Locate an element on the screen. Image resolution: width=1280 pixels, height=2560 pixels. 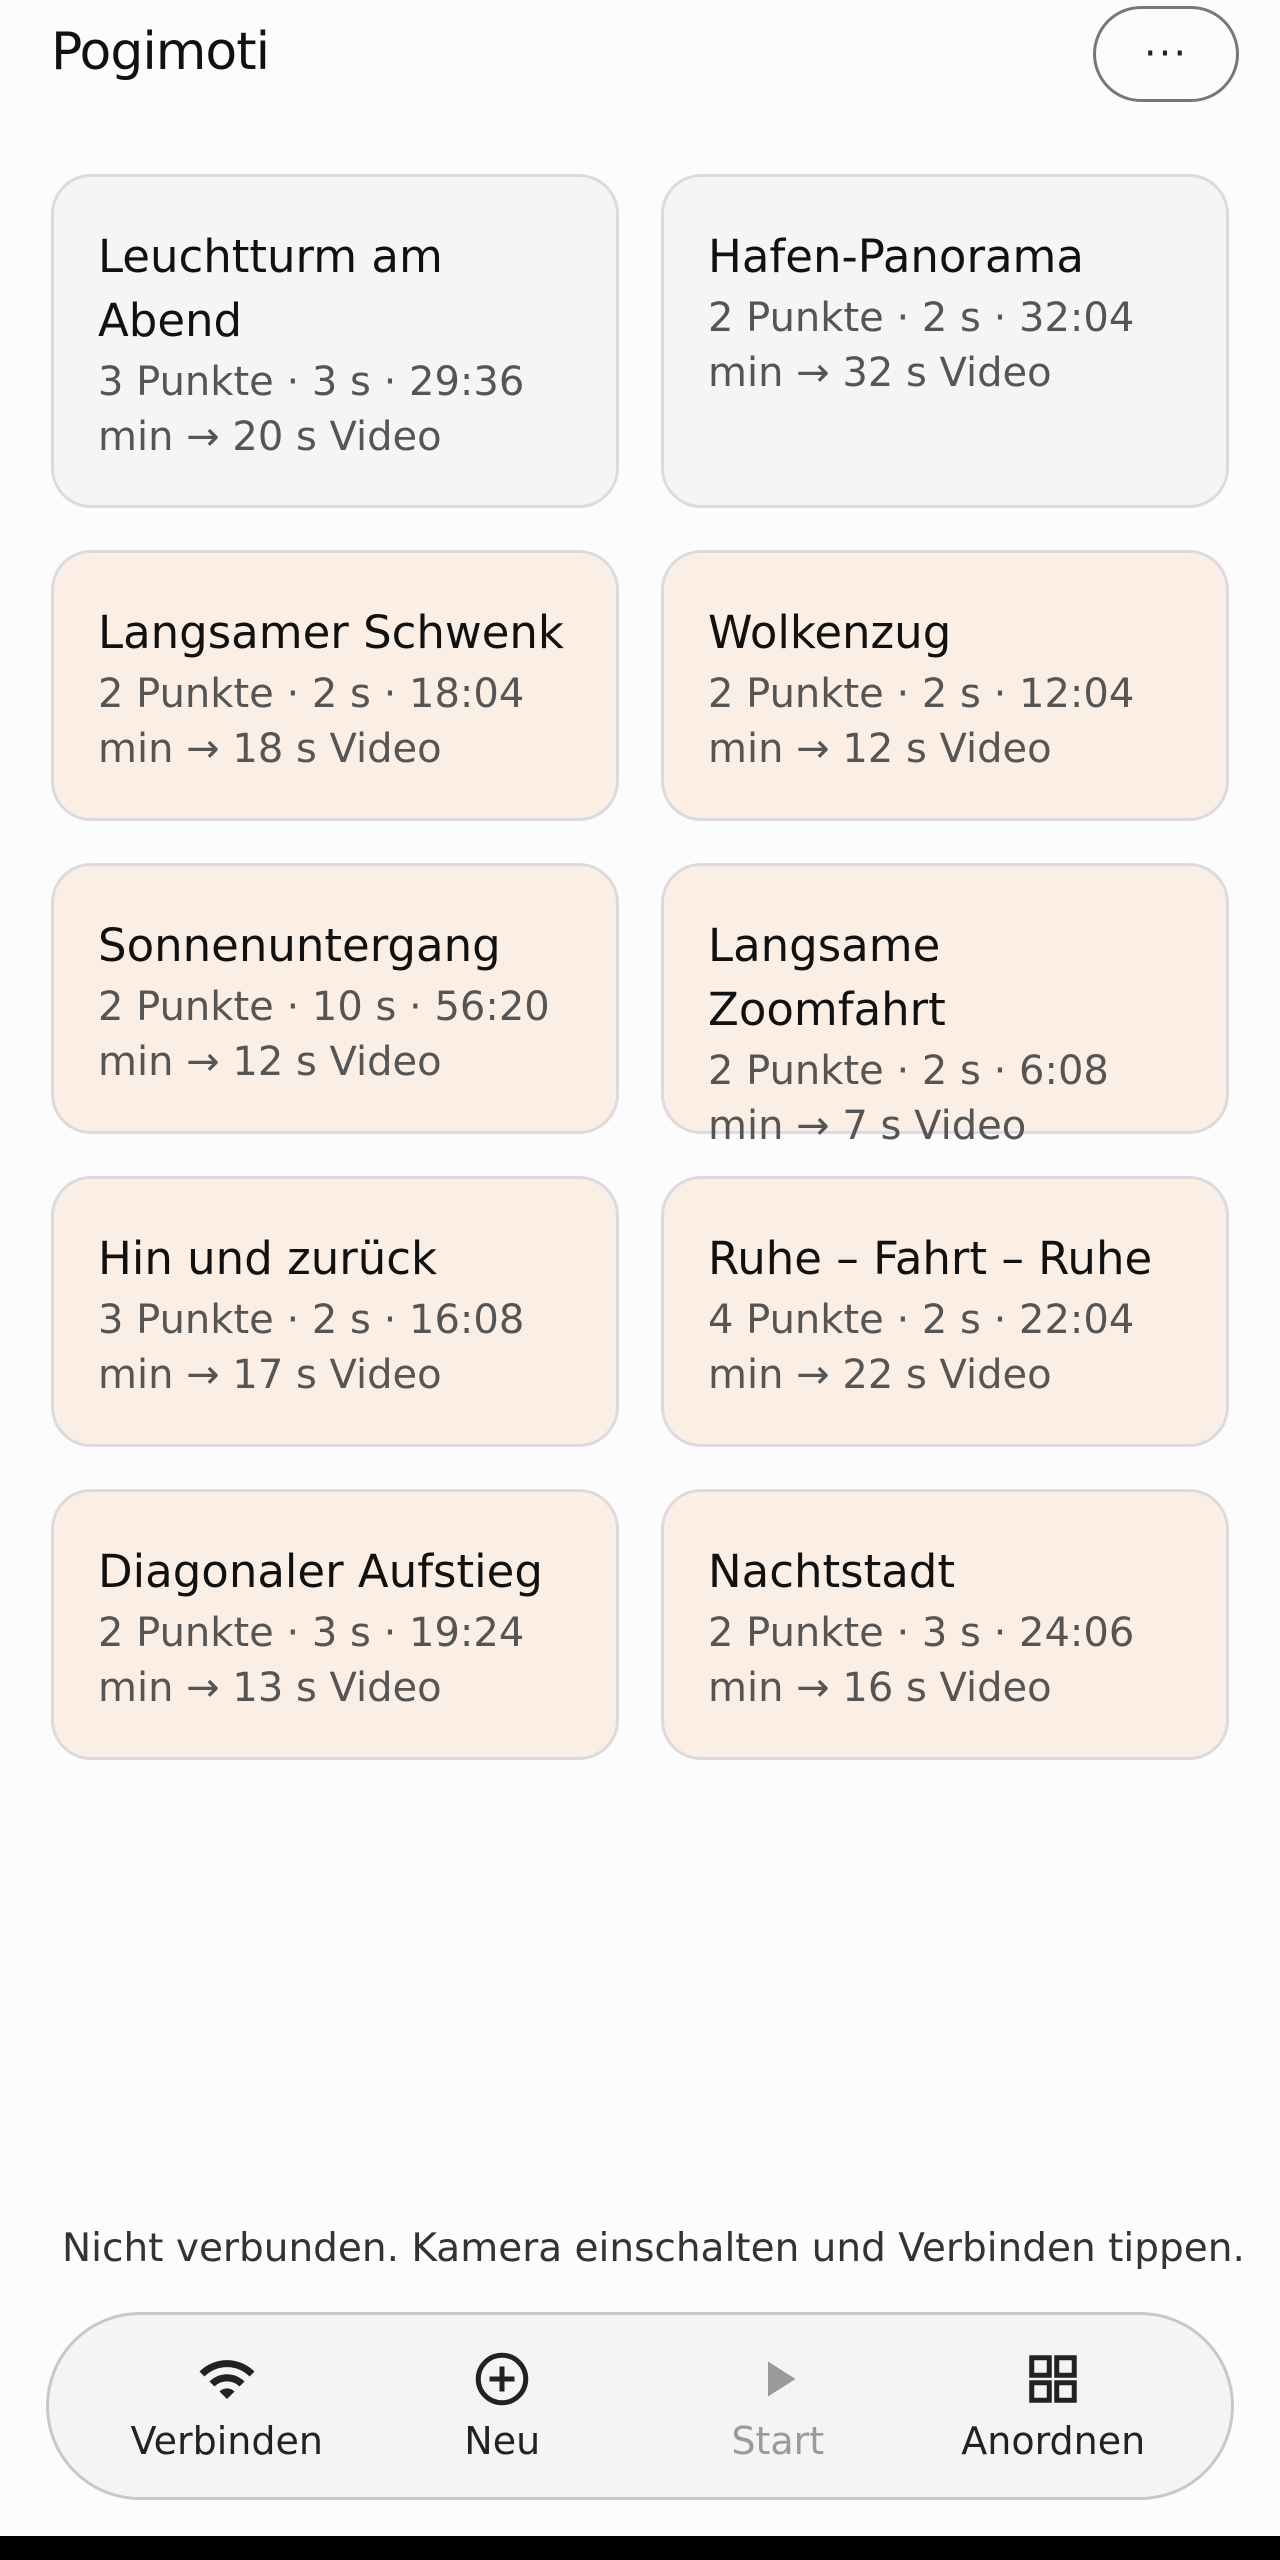
connect-button: Verbinden is located at coordinates (227, 2406).